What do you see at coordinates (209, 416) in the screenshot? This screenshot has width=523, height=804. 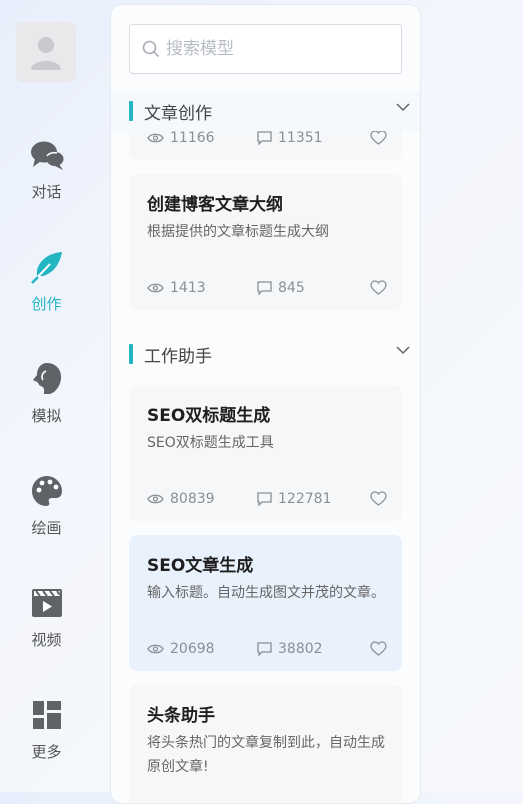 I see `card-title: SEO双标题生成` at bounding box center [209, 416].